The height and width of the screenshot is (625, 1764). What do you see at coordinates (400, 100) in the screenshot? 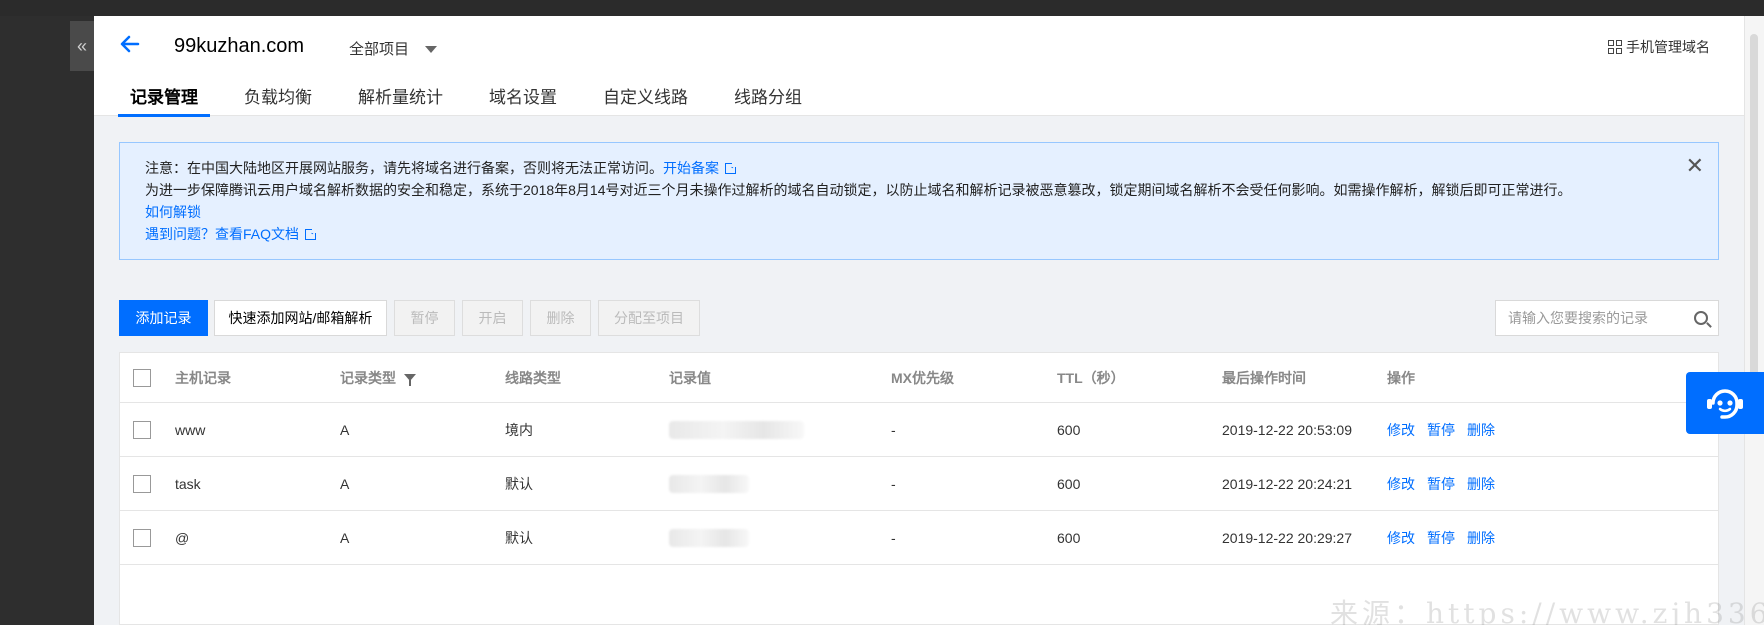
I see `tab-query-stats: 解析量统计` at bounding box center [400, 100].